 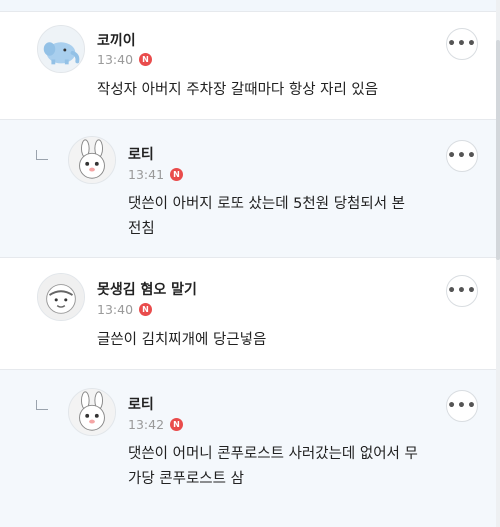 I want to click on elephant-avatar, so click(x=61, y=49).